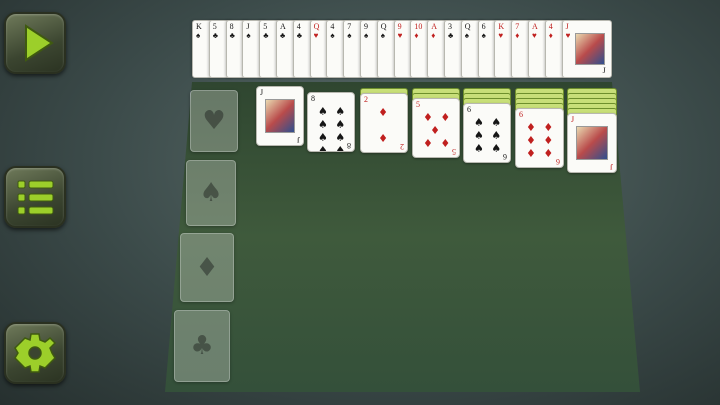  I want to click on play-button, so click(35, 43).